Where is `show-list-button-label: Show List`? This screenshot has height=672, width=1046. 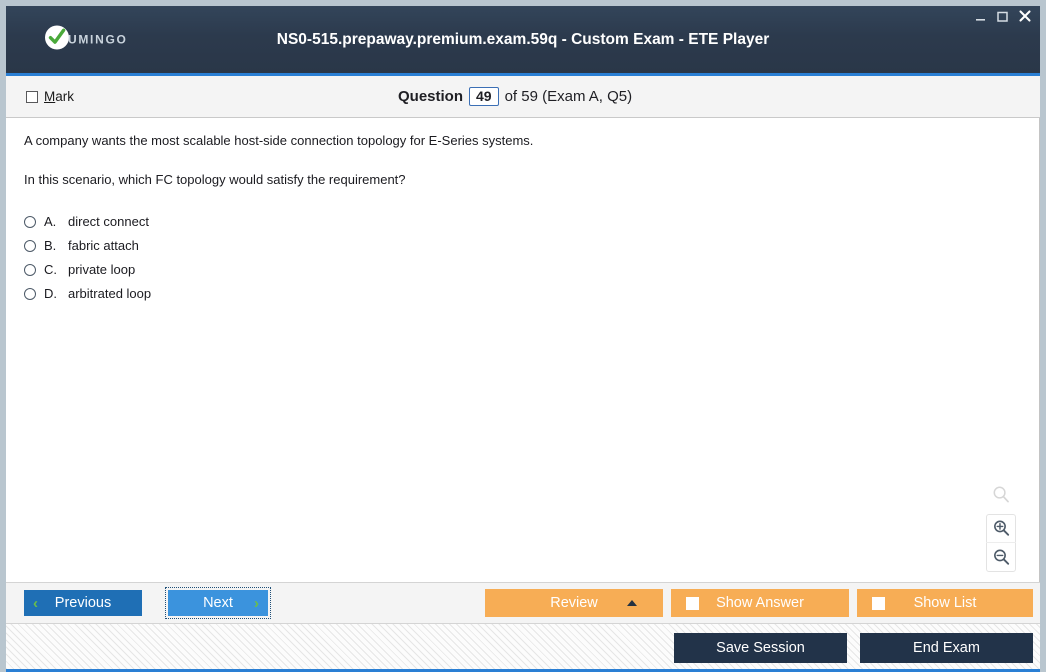
show-list-button-label: Show List is located at coordinates (945, 603).